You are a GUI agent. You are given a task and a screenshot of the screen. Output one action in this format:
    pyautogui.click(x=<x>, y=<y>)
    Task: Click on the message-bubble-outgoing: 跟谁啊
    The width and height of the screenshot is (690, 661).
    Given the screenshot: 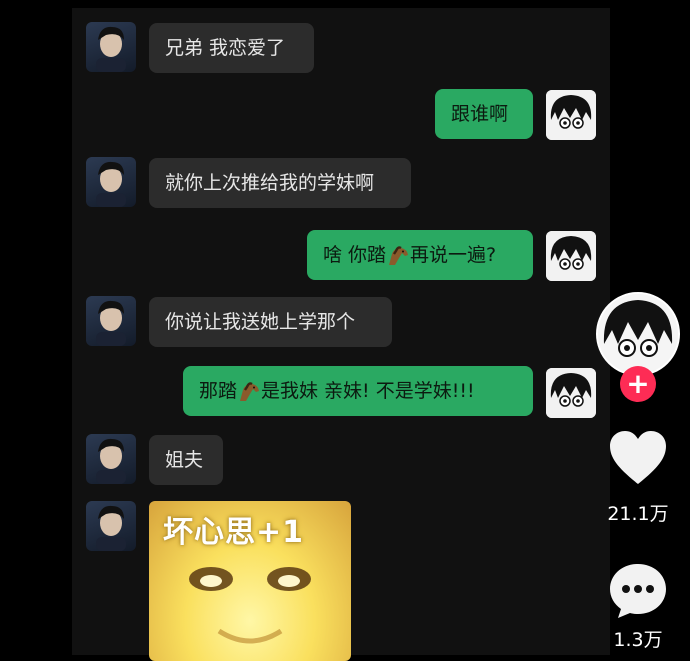 What is the action you would take?
    pyautogui.click(x=484, y=114)
    